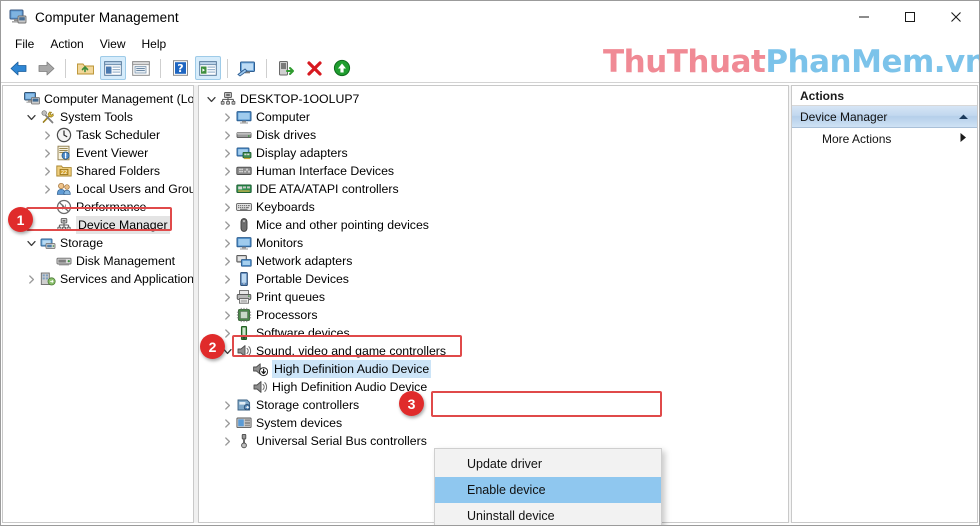 This screenshot has width=980, height=526. What do you see at coordinates (493, 207) in the screenshot?
I see `device-tree-item-keyboards: Keyboards` at bounding box center [493, 207].